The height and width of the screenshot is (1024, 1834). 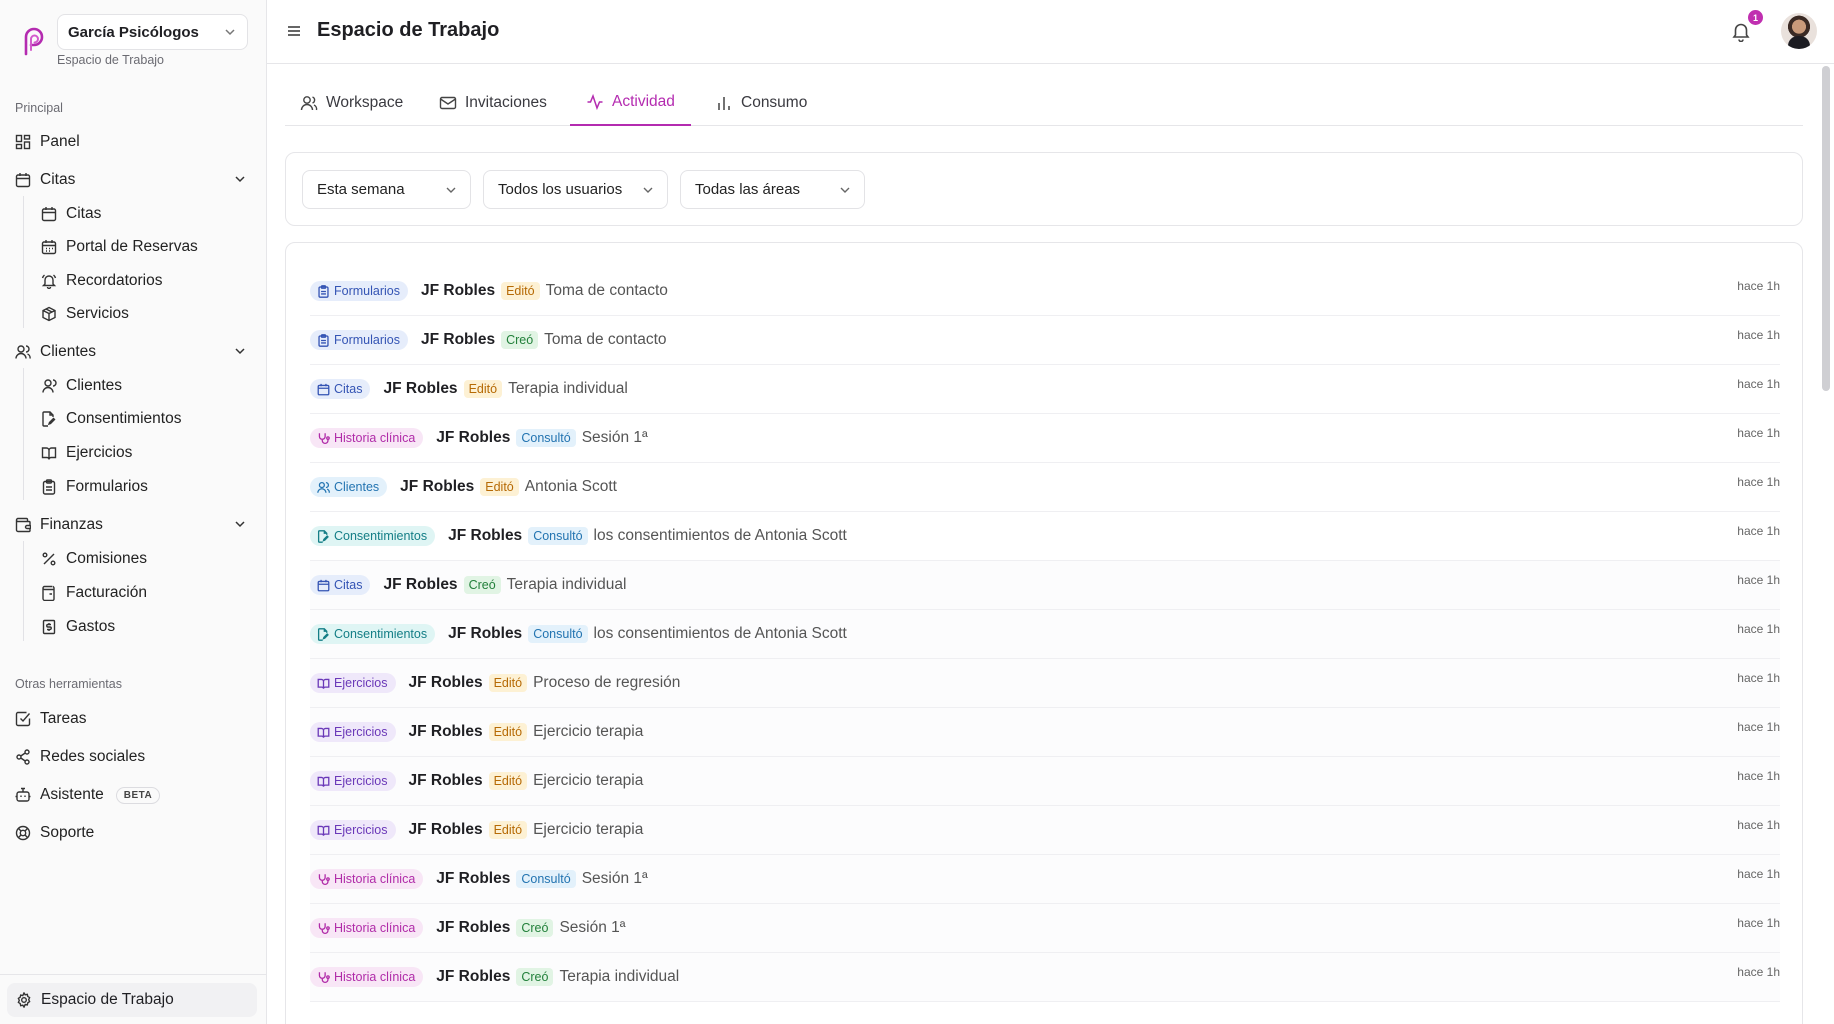 What do you see at coordinates (94, 593) in the screenshot?
I see `sidebar-item-facturacion: Facturación` at bounding box center [94, 593].